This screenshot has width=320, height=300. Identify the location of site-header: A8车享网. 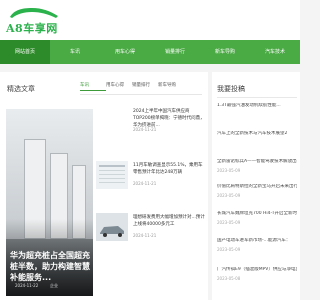
(150, 20).